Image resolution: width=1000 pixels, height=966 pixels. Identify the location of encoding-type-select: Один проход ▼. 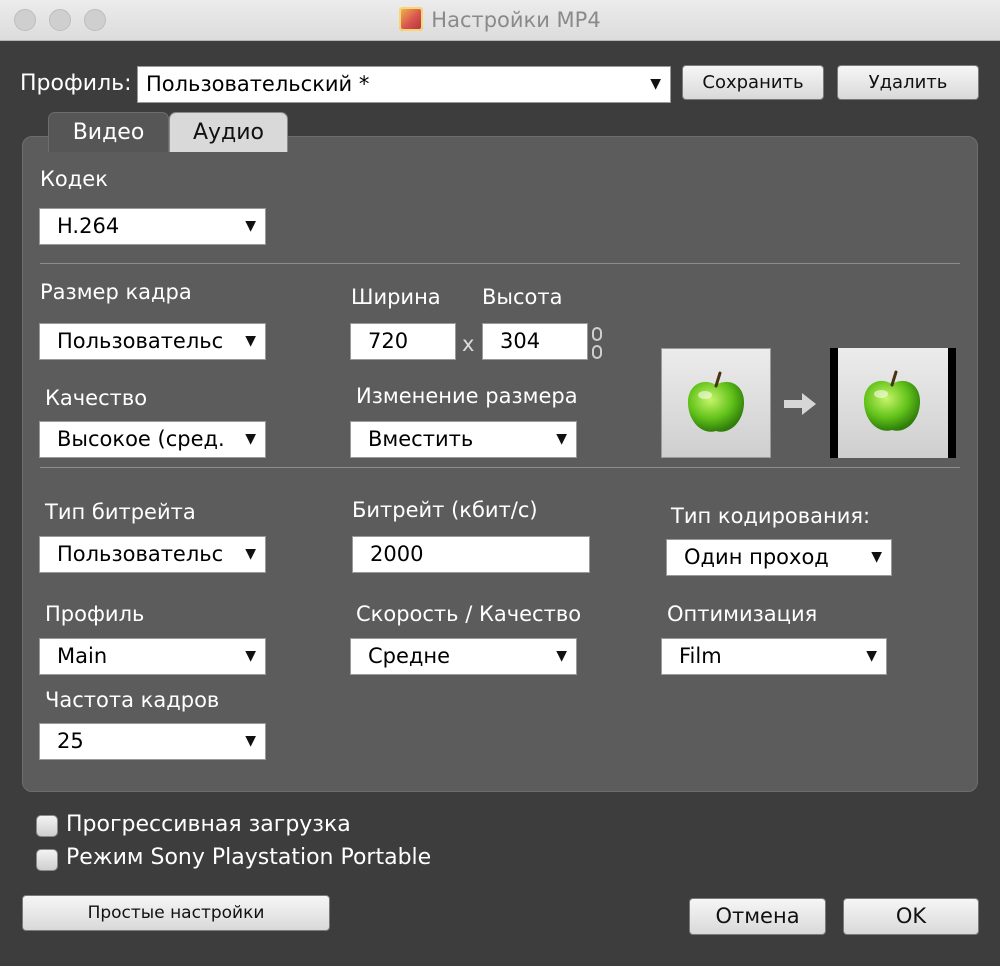
(779, 557).